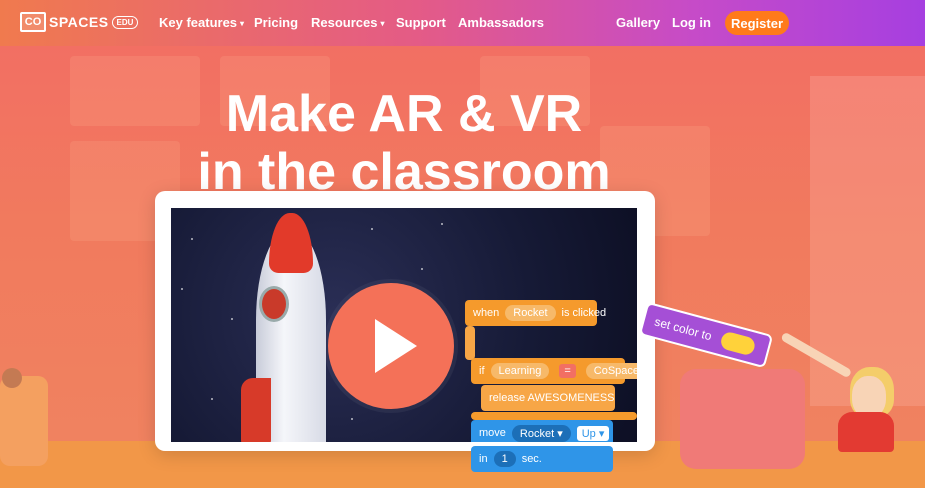 Image resolution: width=925 pixels, height=488 pixels. I want to click on nav-resources: Resources ▾, so click(348, 22).